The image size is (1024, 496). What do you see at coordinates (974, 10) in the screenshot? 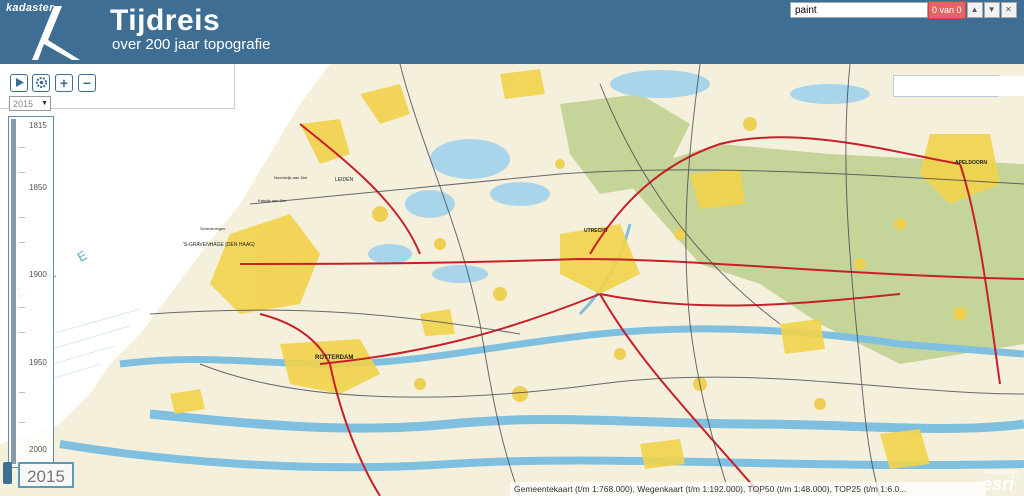
I see `chevron-up-icon: ▲` at bounding box center [974, 10].